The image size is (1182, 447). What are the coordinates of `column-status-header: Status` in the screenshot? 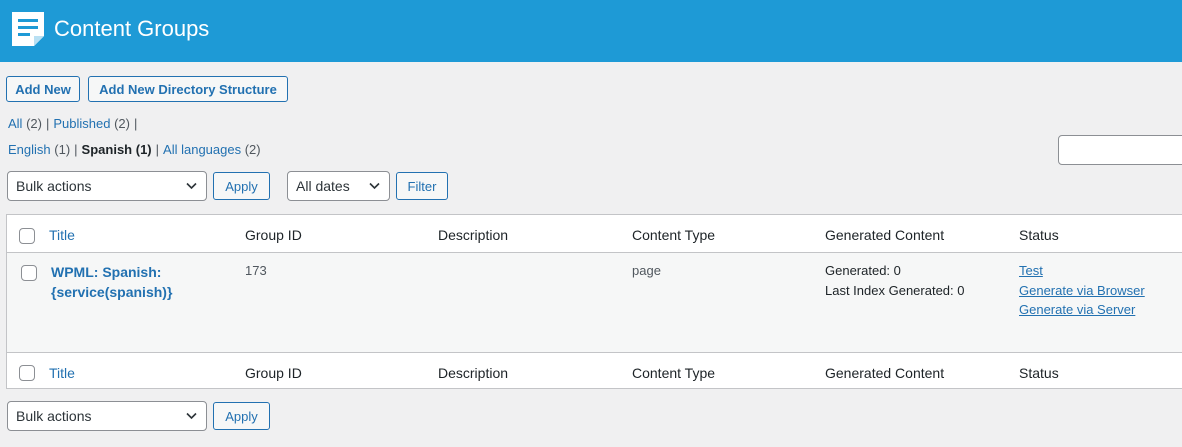 It's located at (1039, 235).